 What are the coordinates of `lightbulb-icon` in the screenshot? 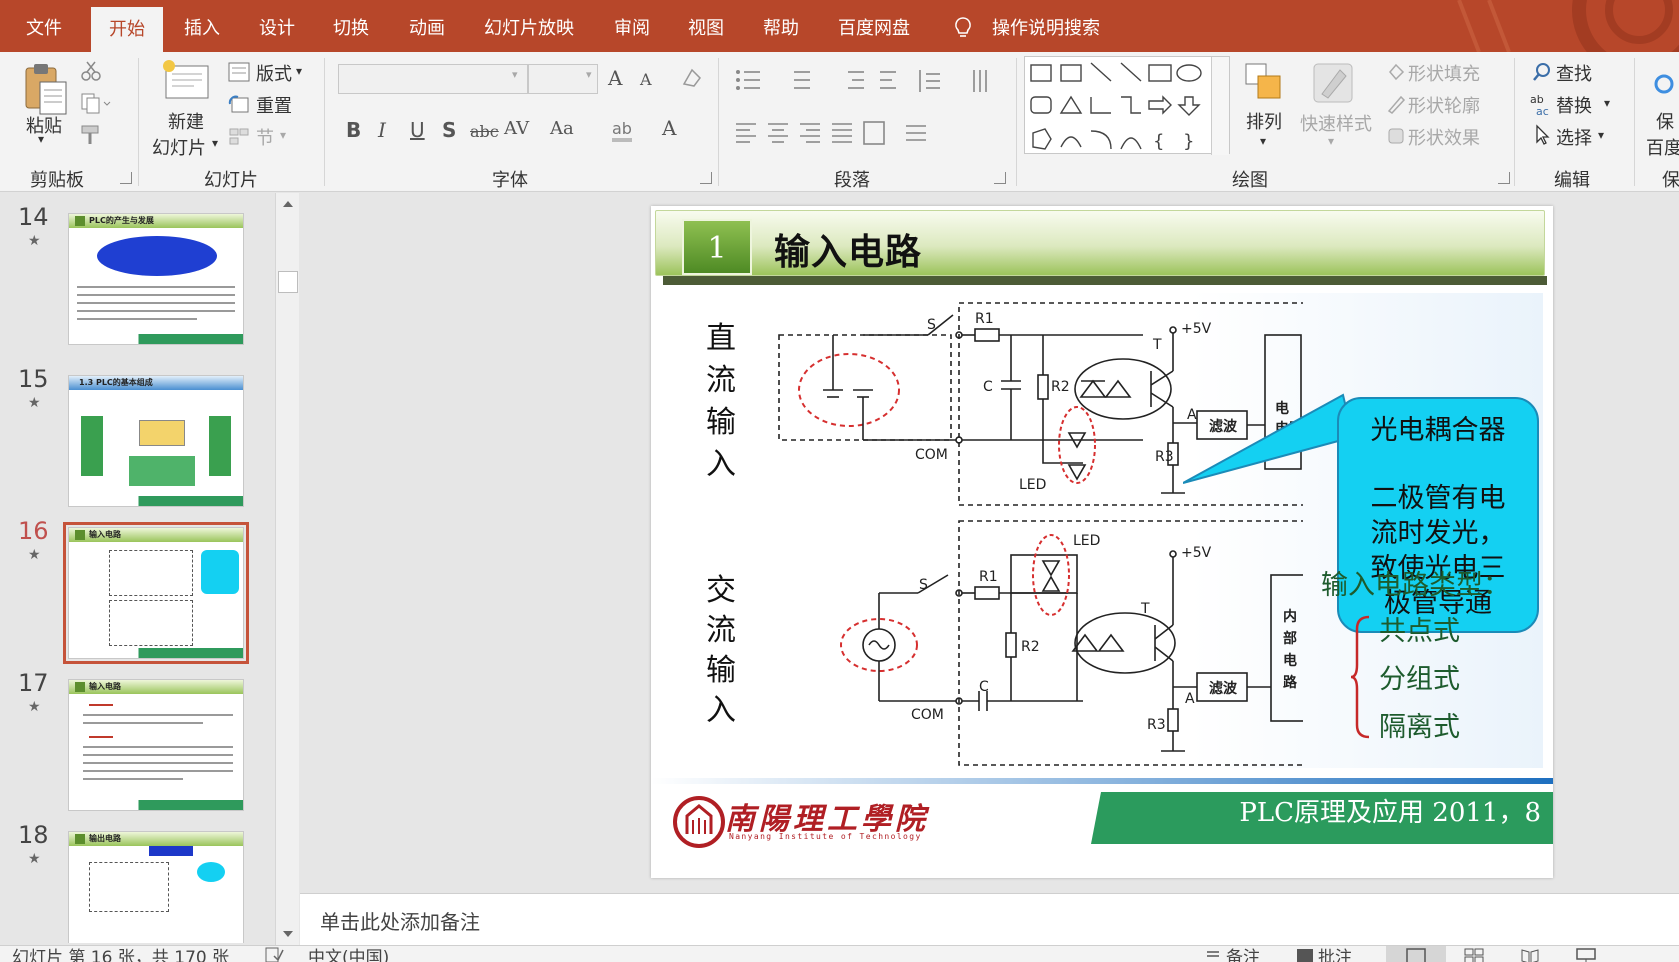 It's located at (963, 28).